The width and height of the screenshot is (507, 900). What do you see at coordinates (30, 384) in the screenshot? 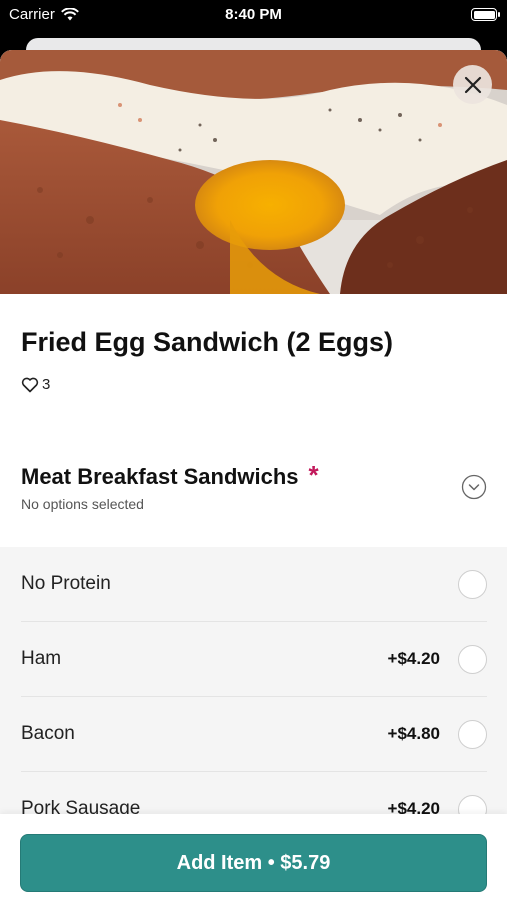
I see `heart-icon` at bounding box center [30, 384].